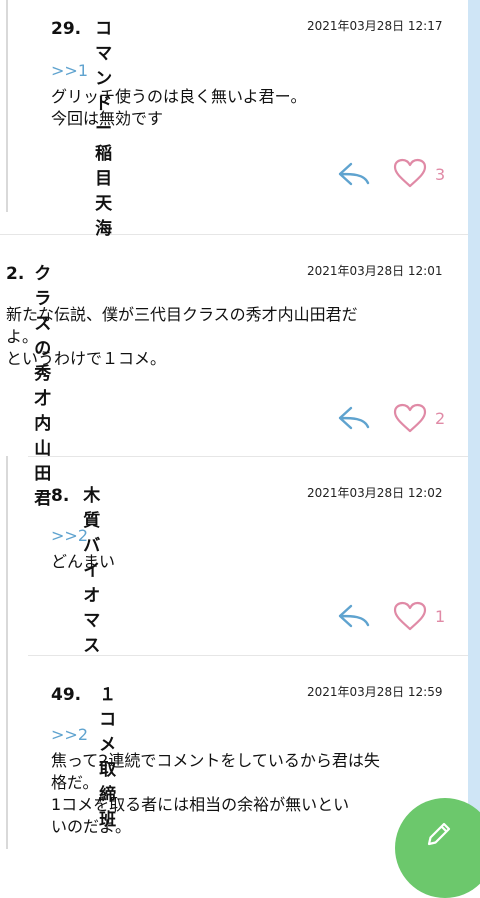 The width and height of the screenshot is (480, 898). Describe the element at coordinates (69, 70) in the screenshot. I see `reply-anchor-link: >>1` at that location.